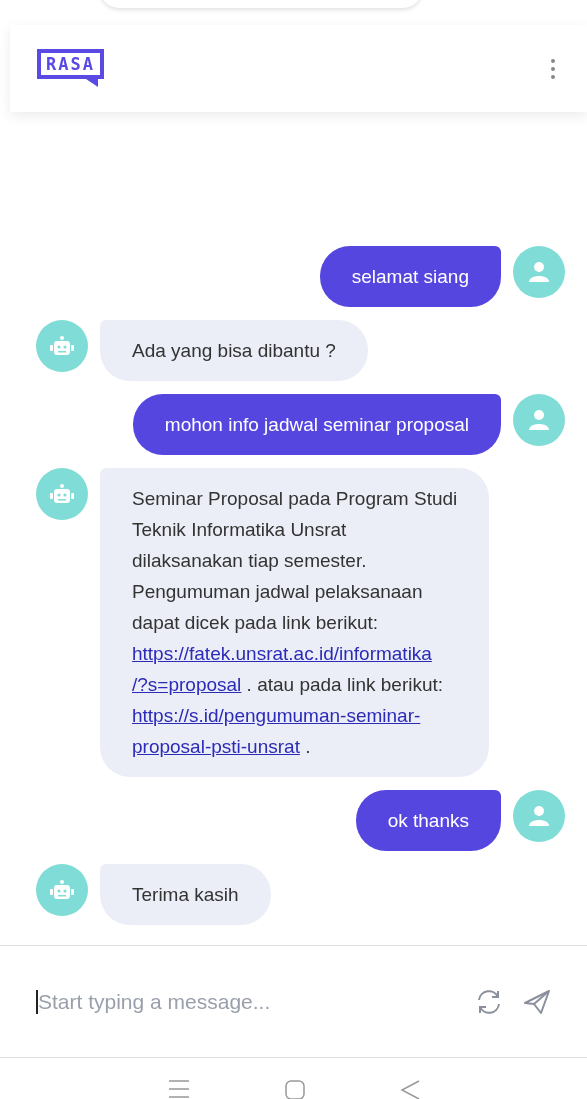 The image size is (587, 1099). I want to click on logo: RASA, so click(70, 68).